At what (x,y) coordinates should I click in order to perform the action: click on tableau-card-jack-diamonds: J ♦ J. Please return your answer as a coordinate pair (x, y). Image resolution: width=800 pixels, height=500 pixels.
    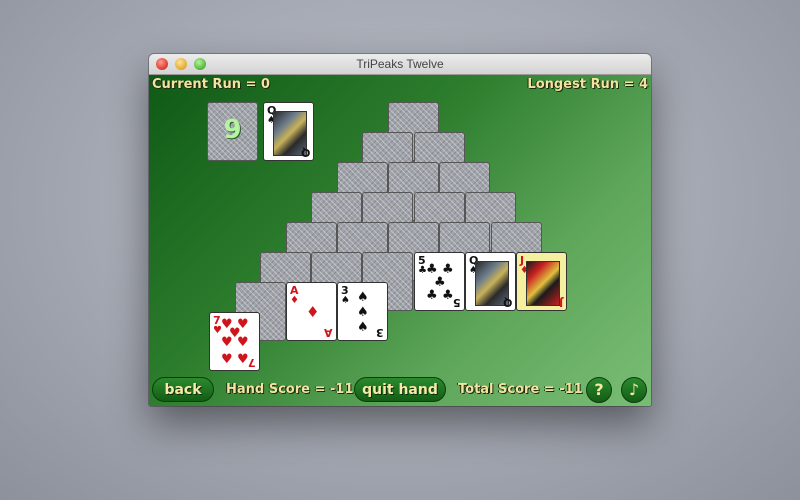
    Looking at the image, I should click on (541, 281).